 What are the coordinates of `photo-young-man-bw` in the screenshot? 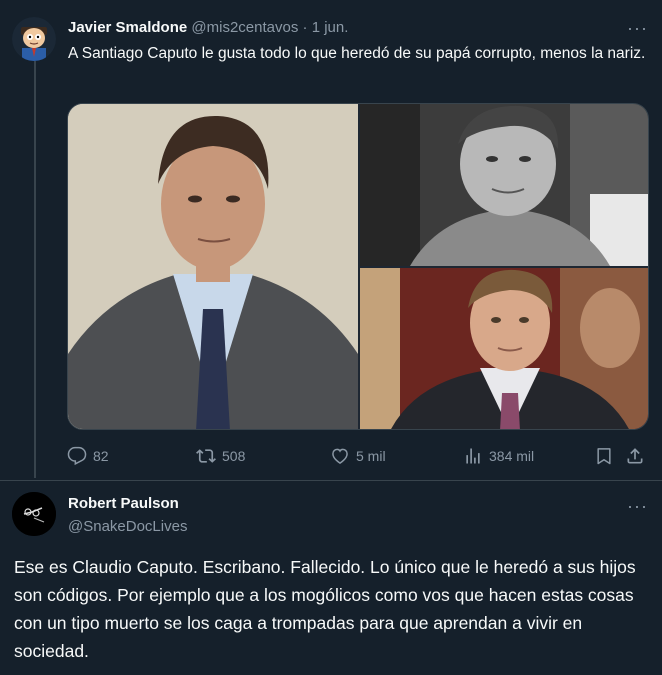 It's located at (504, 185).